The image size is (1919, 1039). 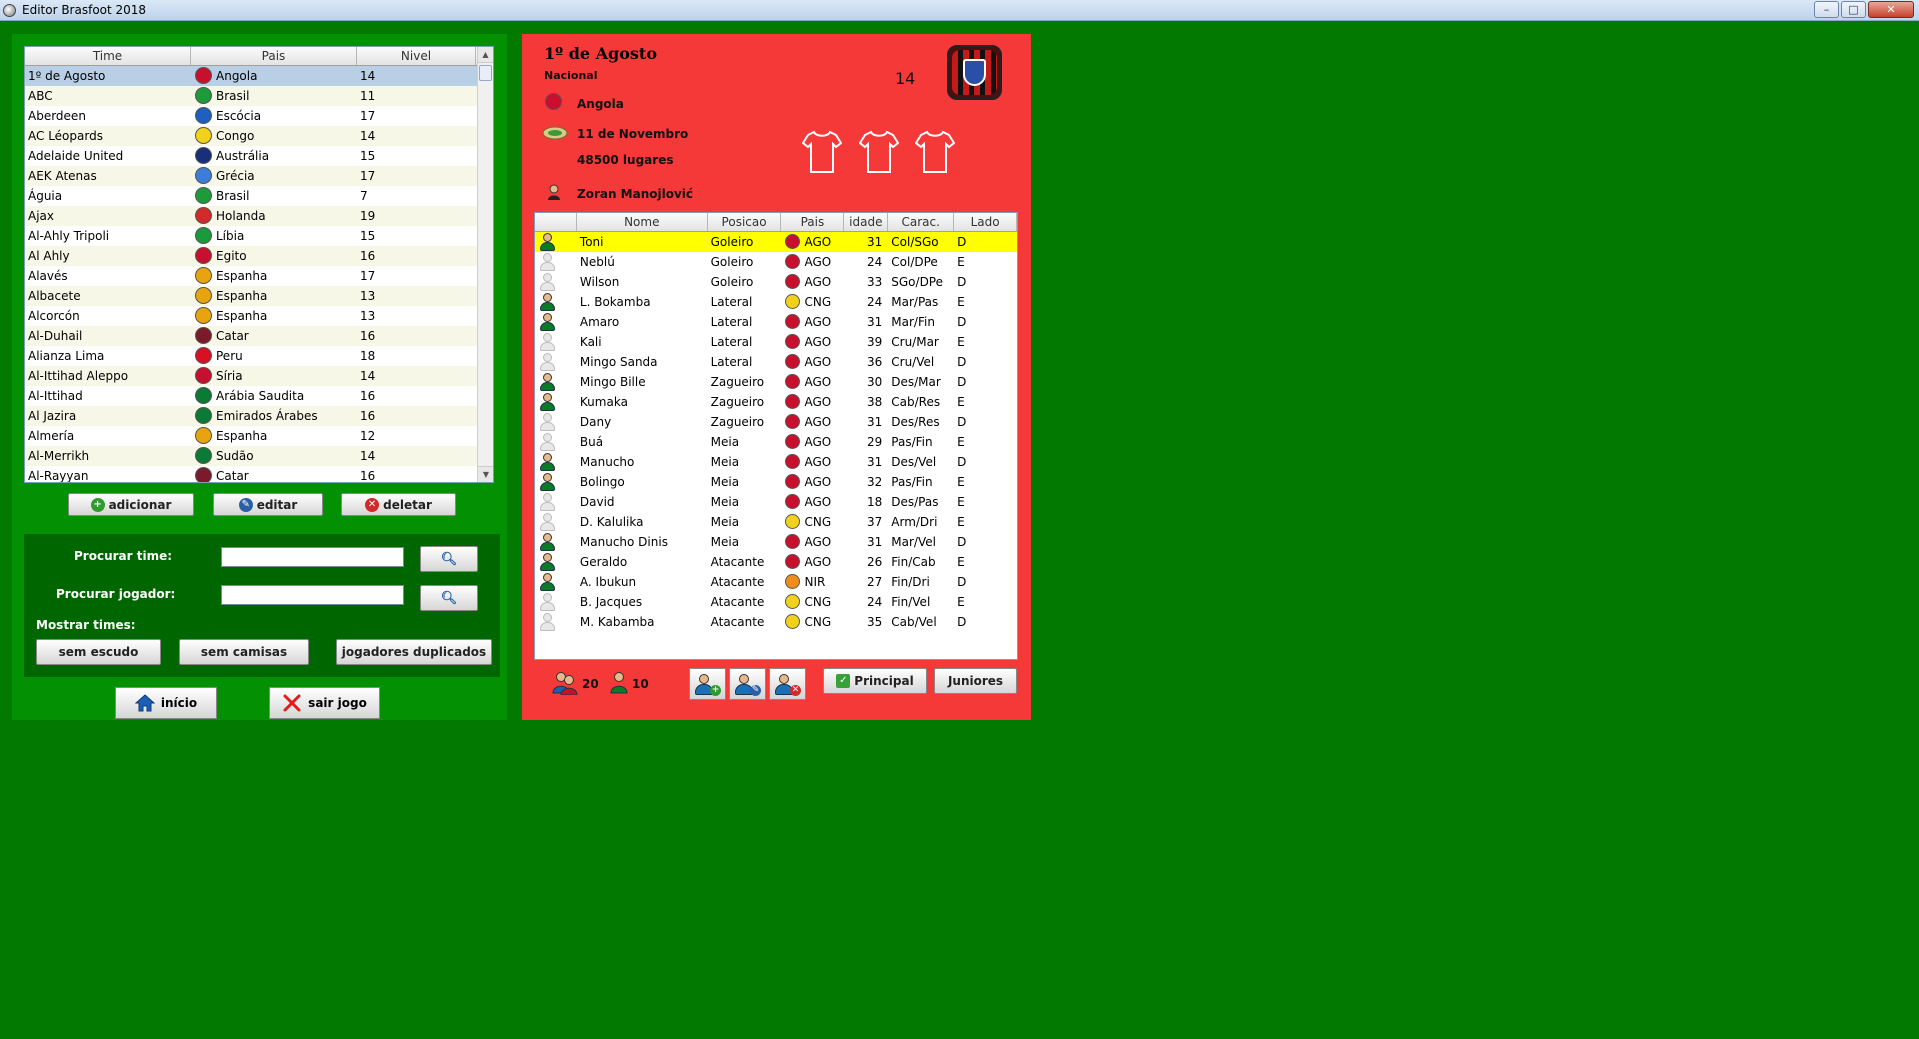 What do you see at coordinates (259, 356) in the screenshot?
I see `table-row: Alianza Lima Peru 18` at bounding box center [259, 356].